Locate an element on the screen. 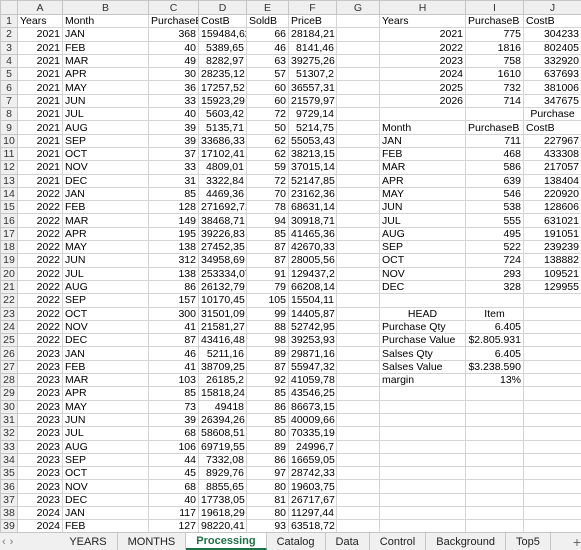 The image size is (581, 550). cell-f32: 70335,19 is located at coordinates (312, 433).